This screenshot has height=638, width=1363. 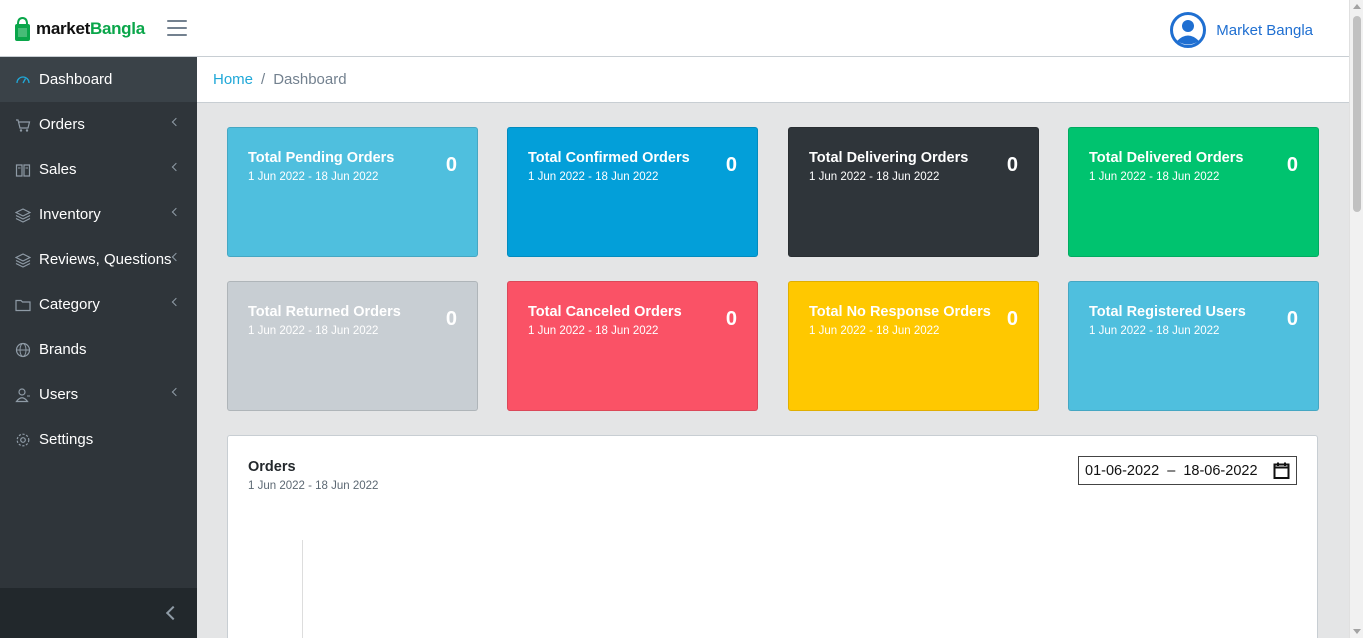 I want to click on stat-card-title: Total Pending Orders, so click(x=321, y=158).